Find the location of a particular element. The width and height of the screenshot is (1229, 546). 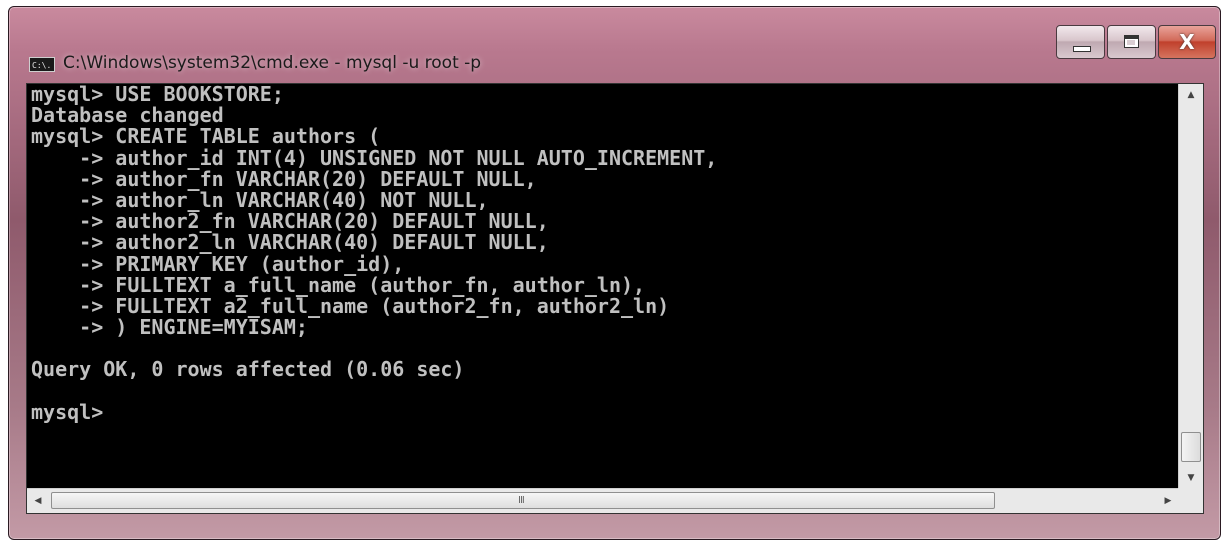

close-button: X is located at coordinates (1187, 42).